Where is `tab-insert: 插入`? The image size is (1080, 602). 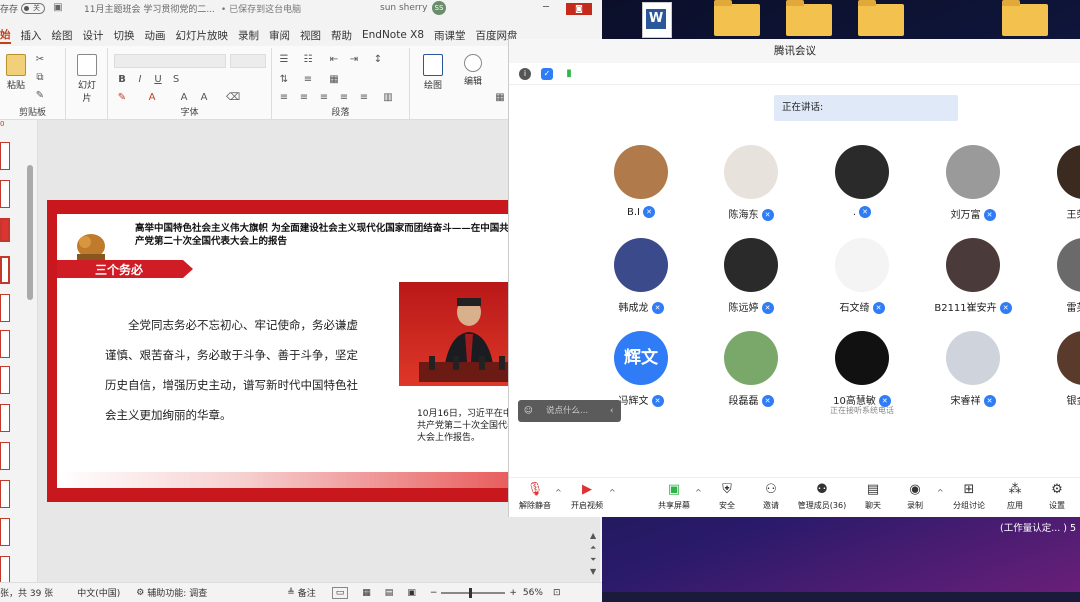
tab-insert: 插入 is located at coordinates (31, 35).